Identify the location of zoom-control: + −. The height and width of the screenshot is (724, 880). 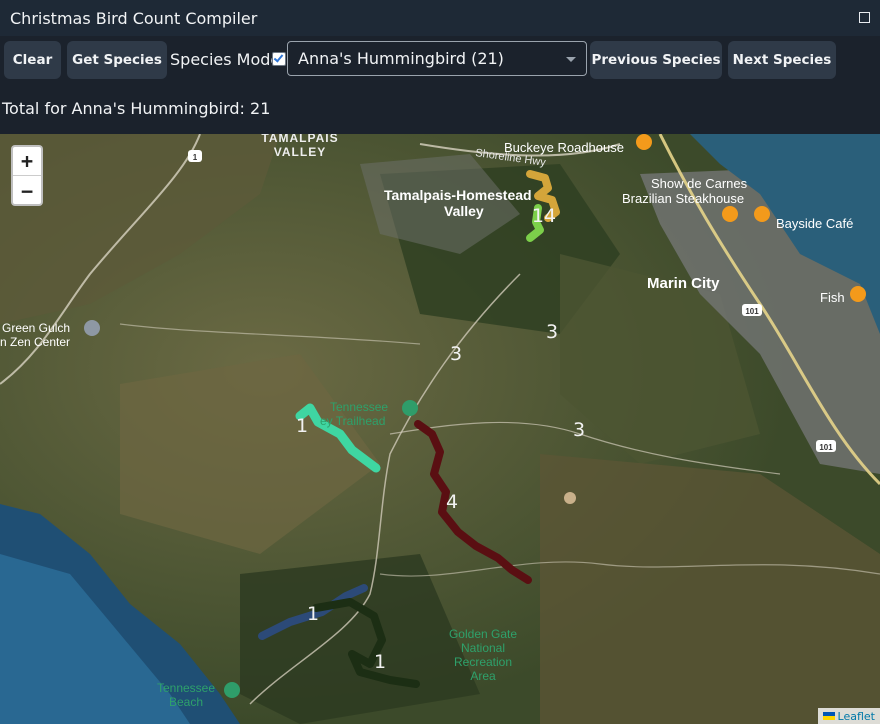
(27, 175).